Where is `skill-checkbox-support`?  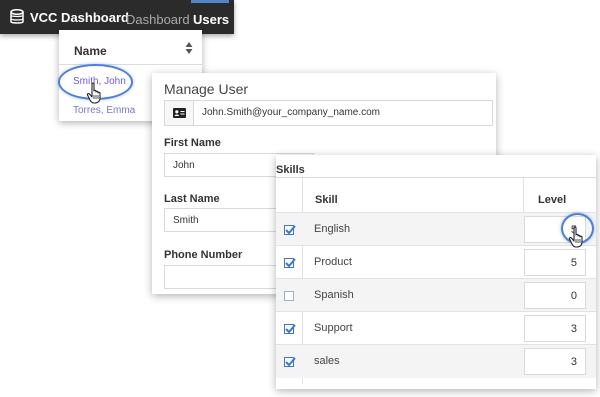
skill-checkbox-support is located at coordinates (290, 329).